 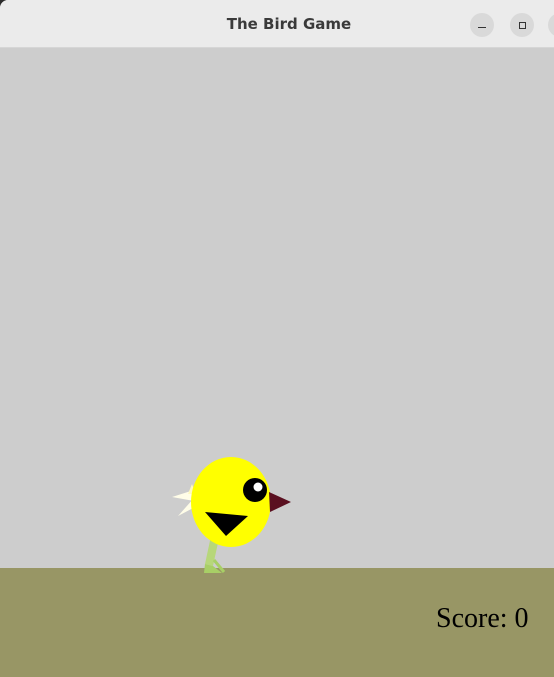 I want to click on maximize-icon, so click(x=522, y=25).